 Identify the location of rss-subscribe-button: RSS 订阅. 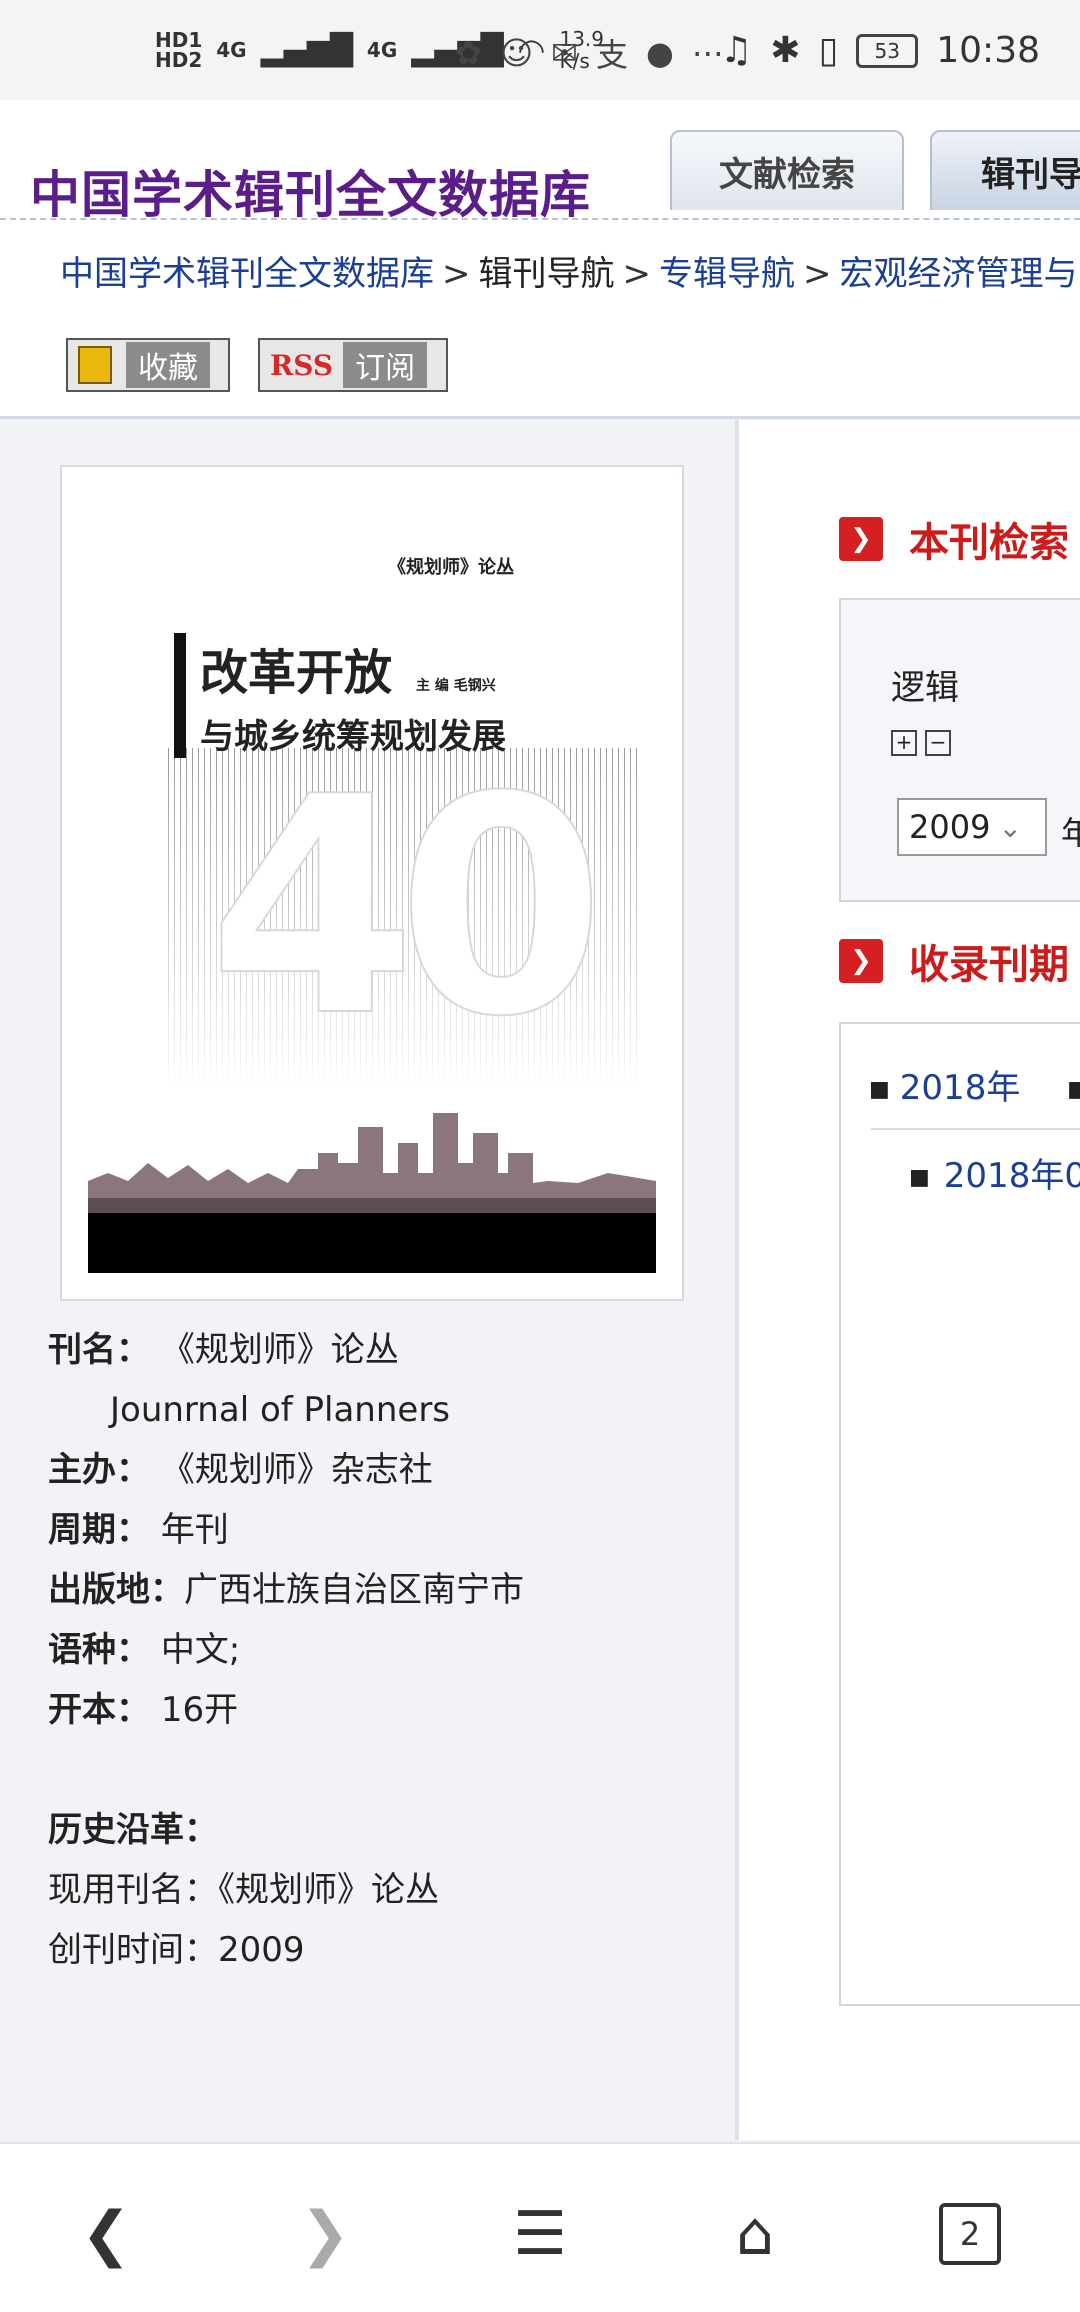
(353, 365).